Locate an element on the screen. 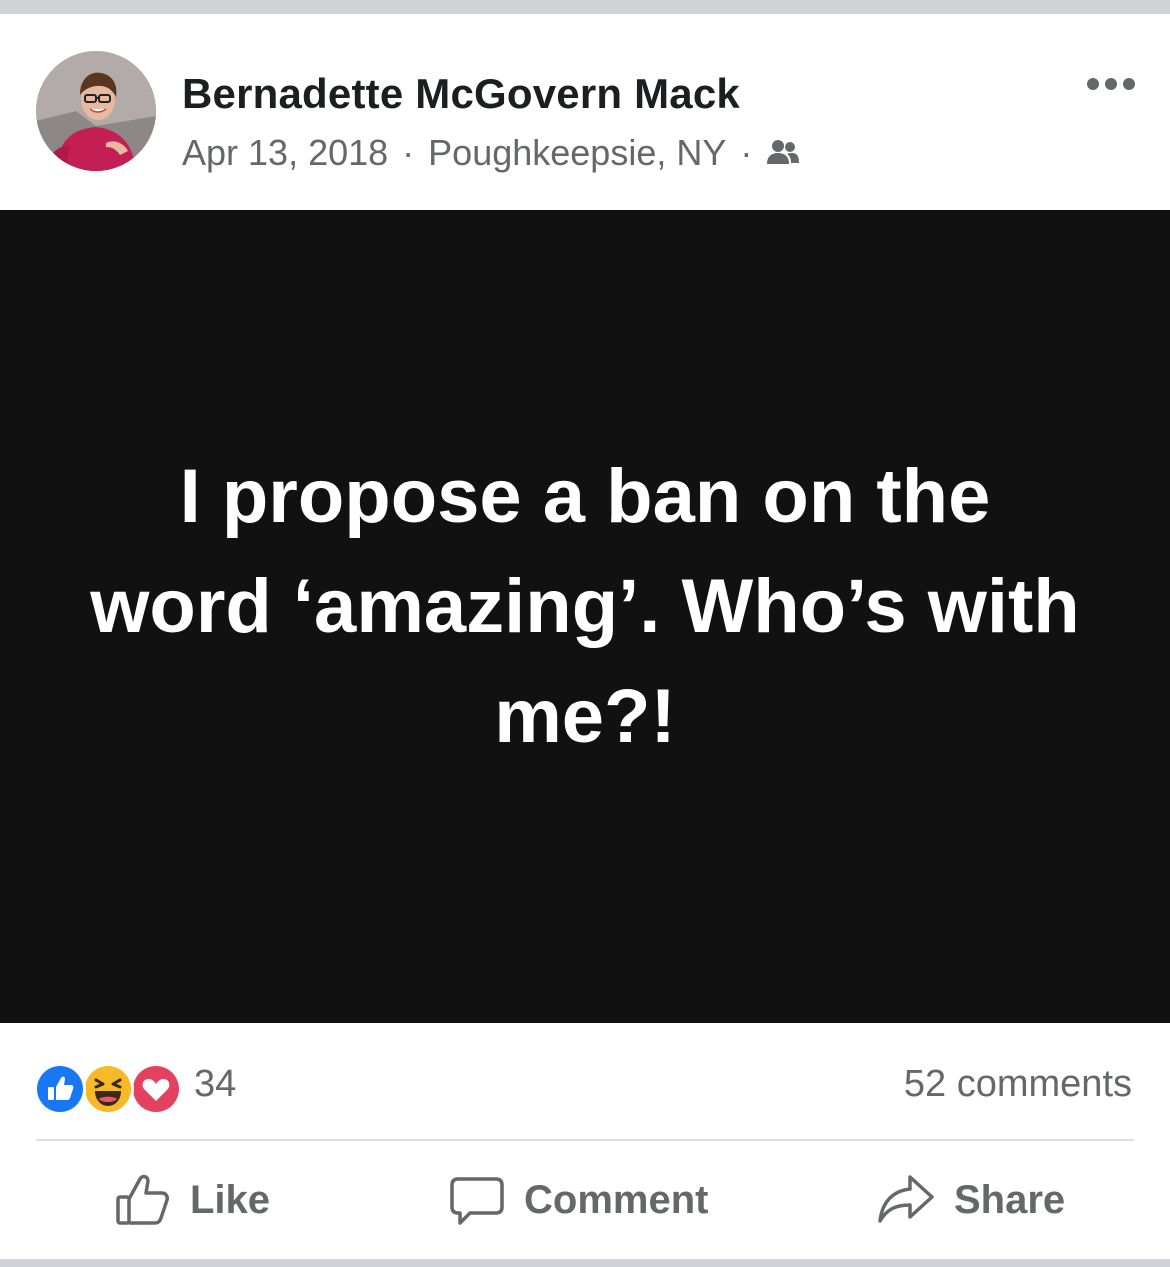  more-options-icon is located at coordinates (1111, 84).